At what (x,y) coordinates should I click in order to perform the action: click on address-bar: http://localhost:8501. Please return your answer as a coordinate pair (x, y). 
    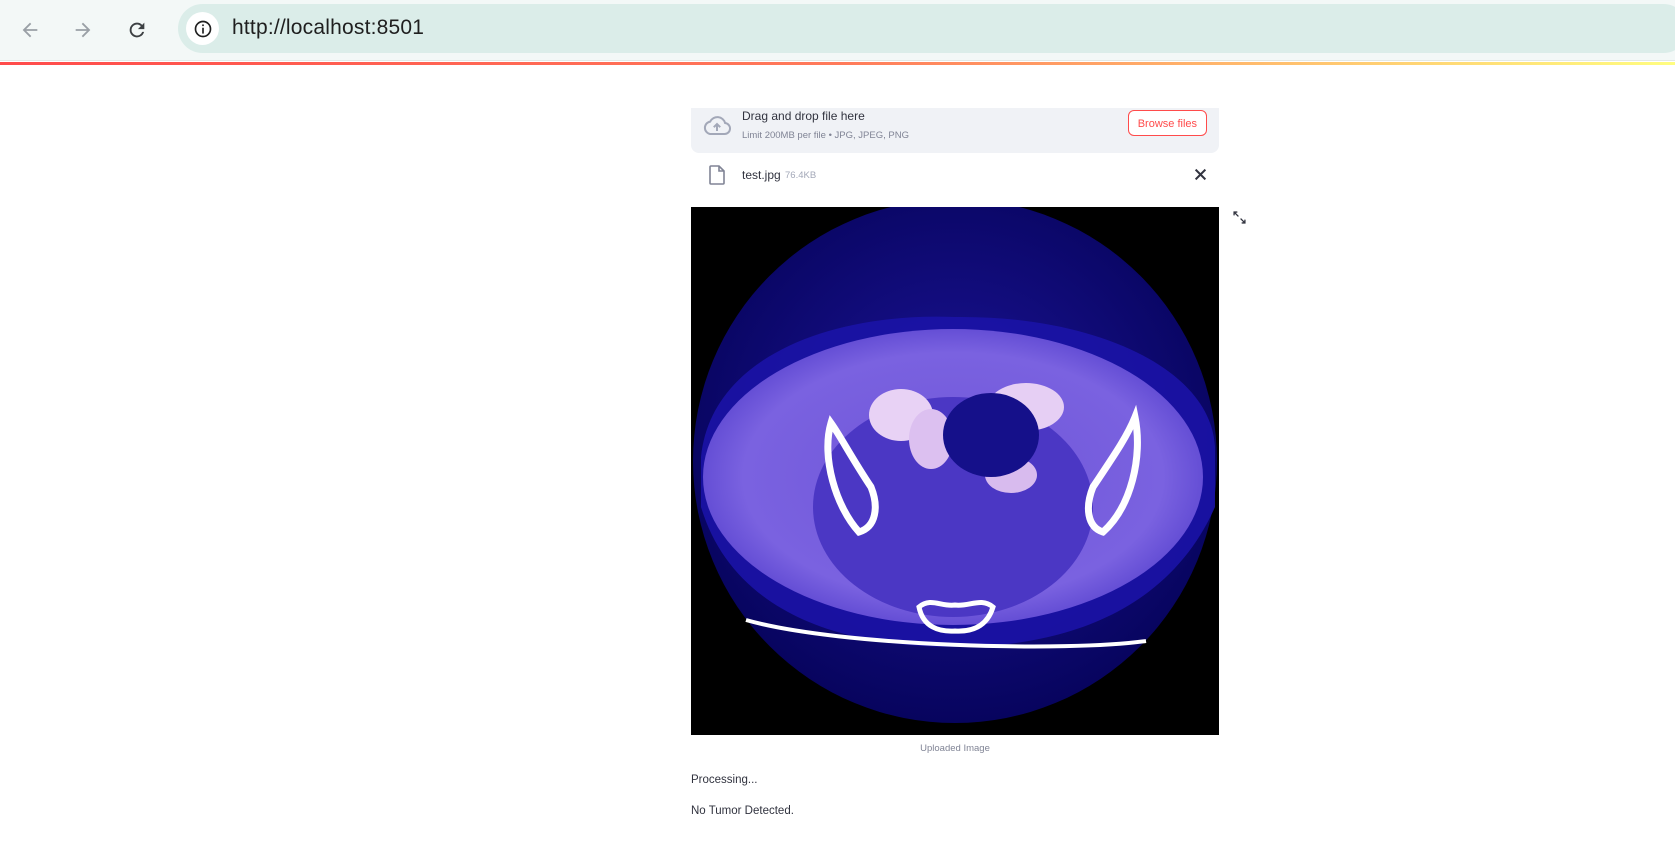
    Looking at the image, I should click on (926, 28).